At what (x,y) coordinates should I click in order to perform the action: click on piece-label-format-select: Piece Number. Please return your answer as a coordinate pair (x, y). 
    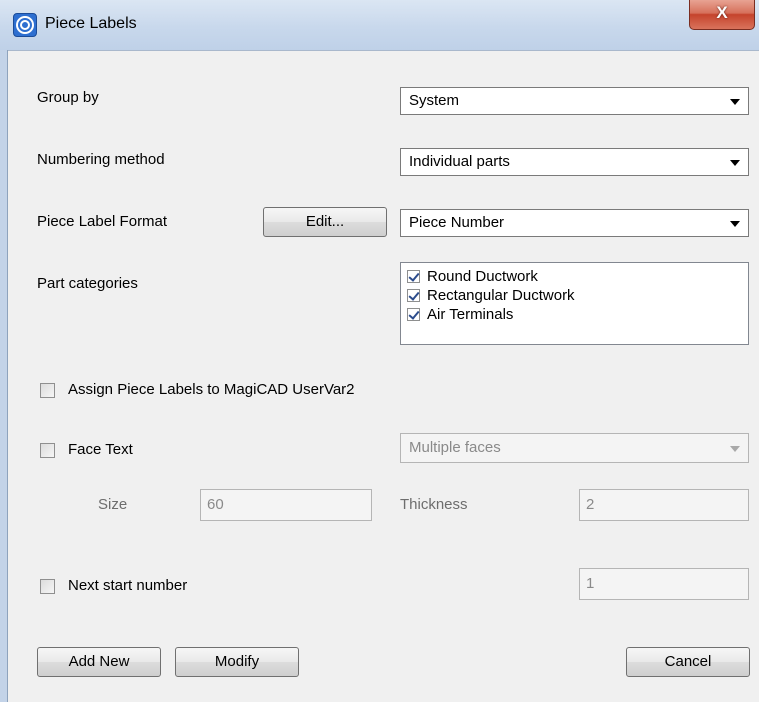
    Looking at the image, I should click on (574, 223).